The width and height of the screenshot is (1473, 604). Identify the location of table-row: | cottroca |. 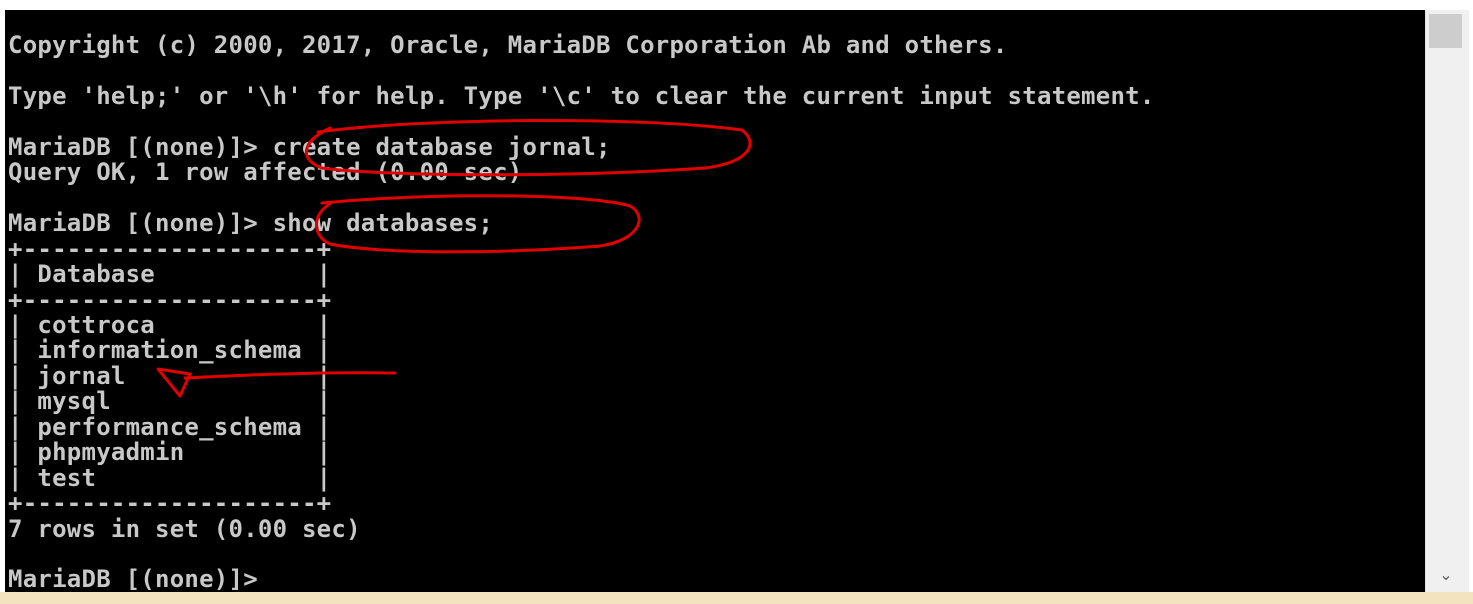
(170, 325).